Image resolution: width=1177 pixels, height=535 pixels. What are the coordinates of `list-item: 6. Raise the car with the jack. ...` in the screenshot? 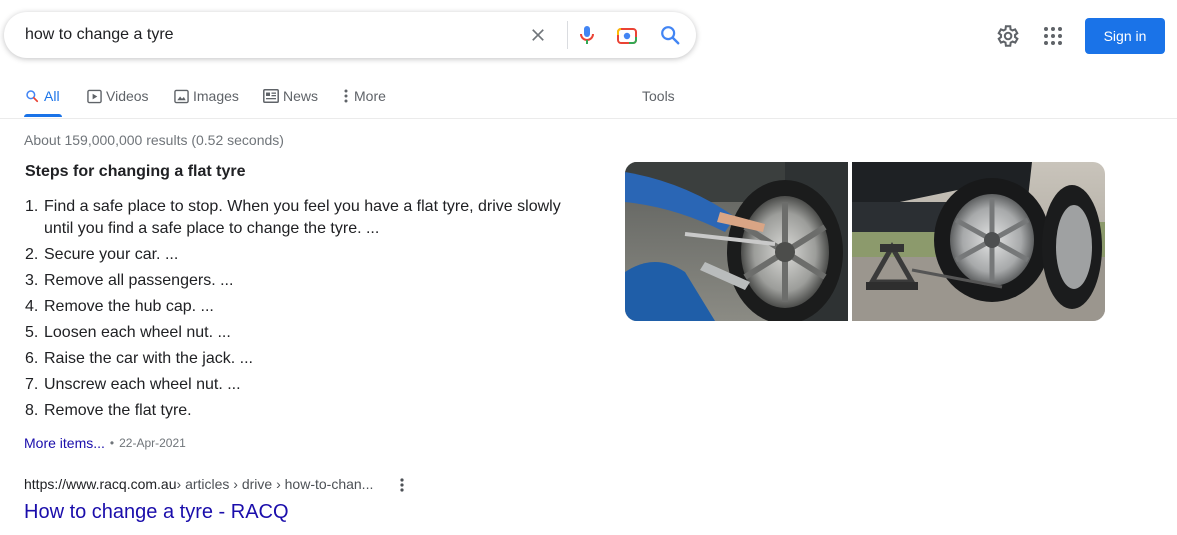 It's located at (305, 359).